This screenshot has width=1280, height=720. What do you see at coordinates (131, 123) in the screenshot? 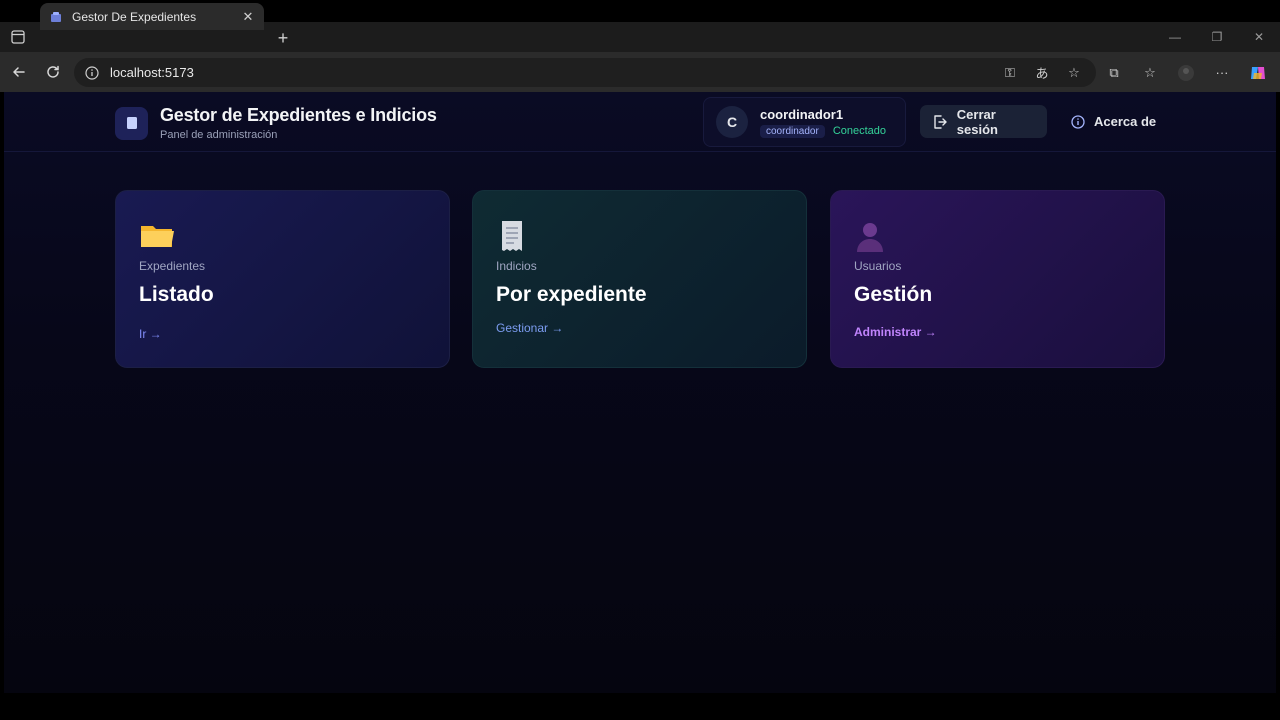
I see `brand-logo-icon` at bounding box center [131, 123].